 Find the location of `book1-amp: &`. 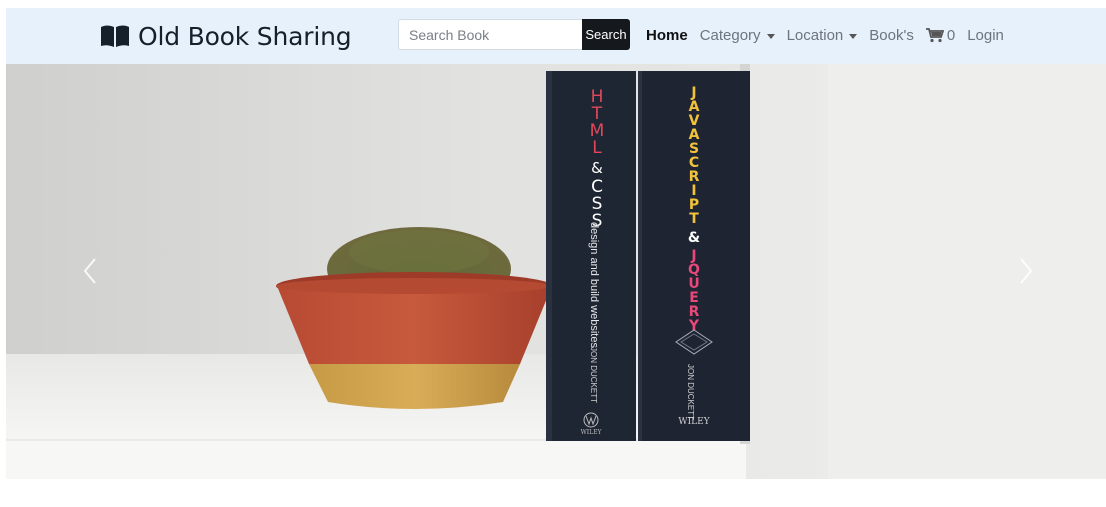

book1-amp: & is located at coordinates (597, 168).